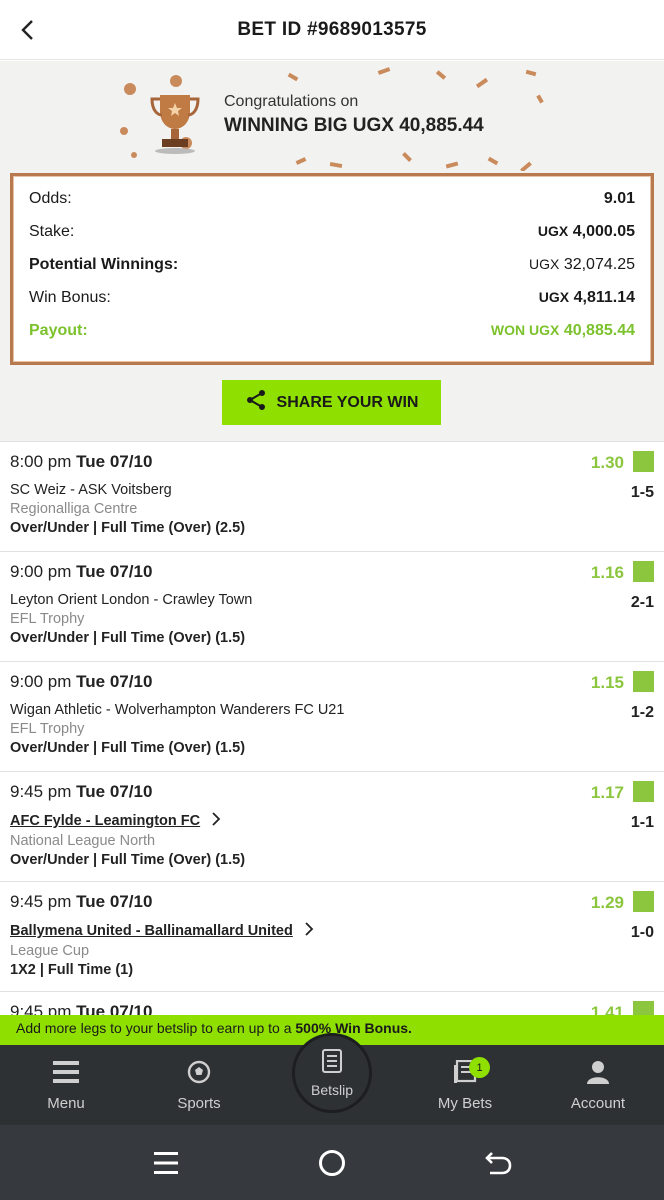 This screenshot has width=664, height=1200. What do you see at coordinates (599, 330) in the screenshot?
I see `payout-value: 40,885.44` at bounding box center [599, 330].